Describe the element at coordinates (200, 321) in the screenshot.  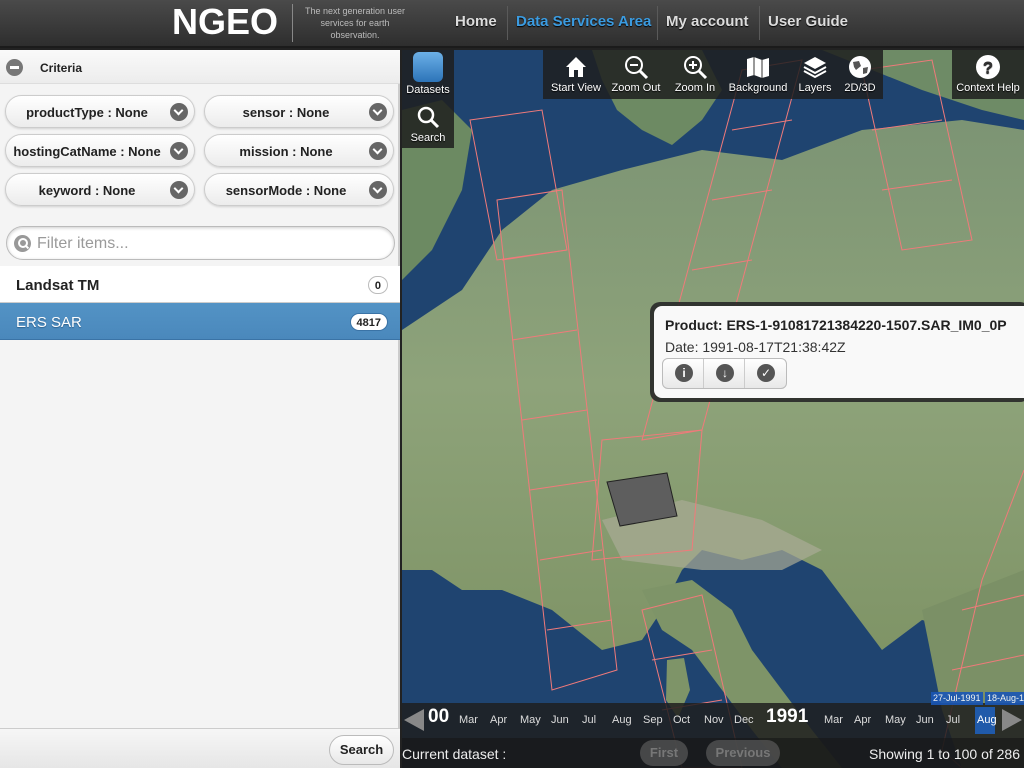
I see `dataset-item-ers-sar: ERS SAR 4817` at that location.